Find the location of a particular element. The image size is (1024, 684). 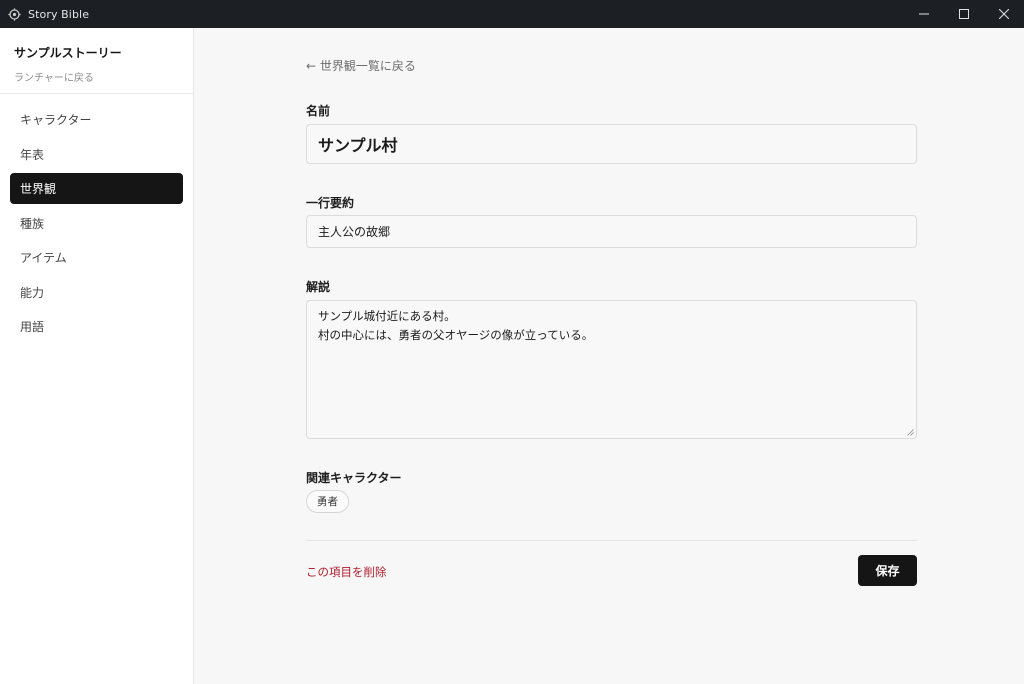

description-textarea: サンプル城付近にある村。 村の中心には、勇者の父オヤージの像が立っている。 is located at coordinates (611, 369).